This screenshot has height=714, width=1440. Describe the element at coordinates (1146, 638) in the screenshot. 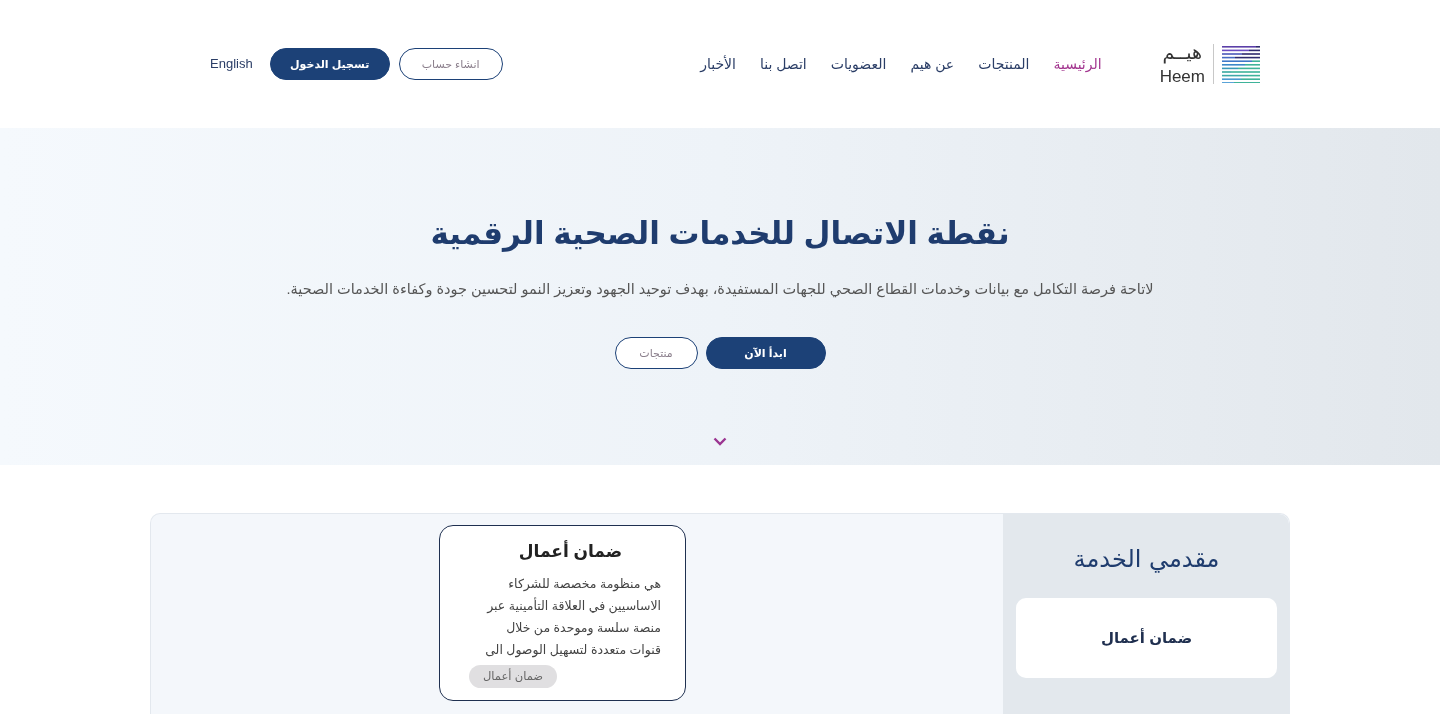

I see `provider-item: ضمان أعمال` at that location.